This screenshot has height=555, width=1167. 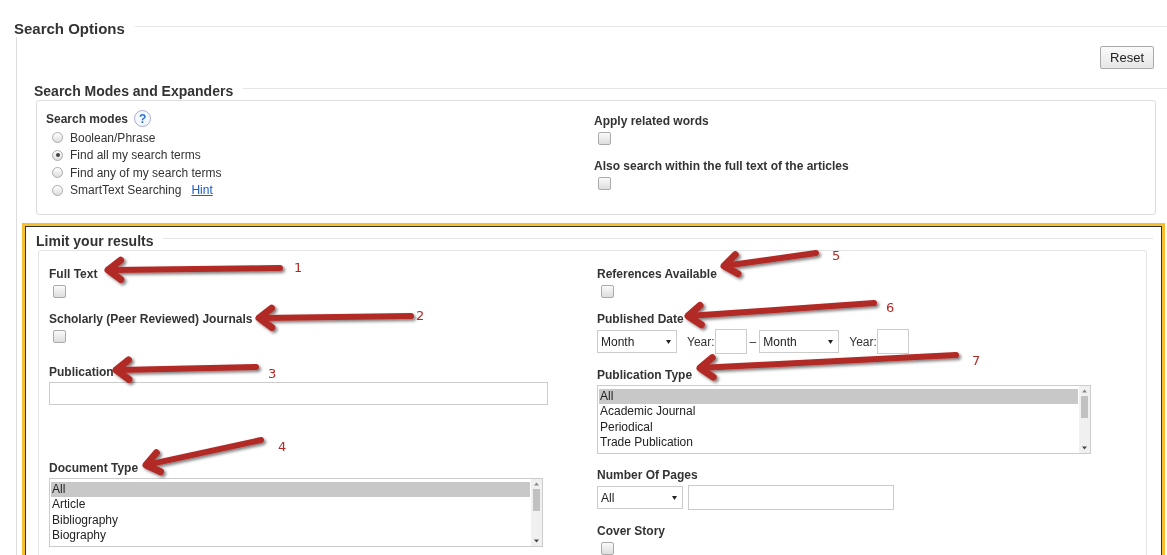 I want to click on list-box: All Academic Journal Periodical Trade Publication, so click(x=844, y=419).